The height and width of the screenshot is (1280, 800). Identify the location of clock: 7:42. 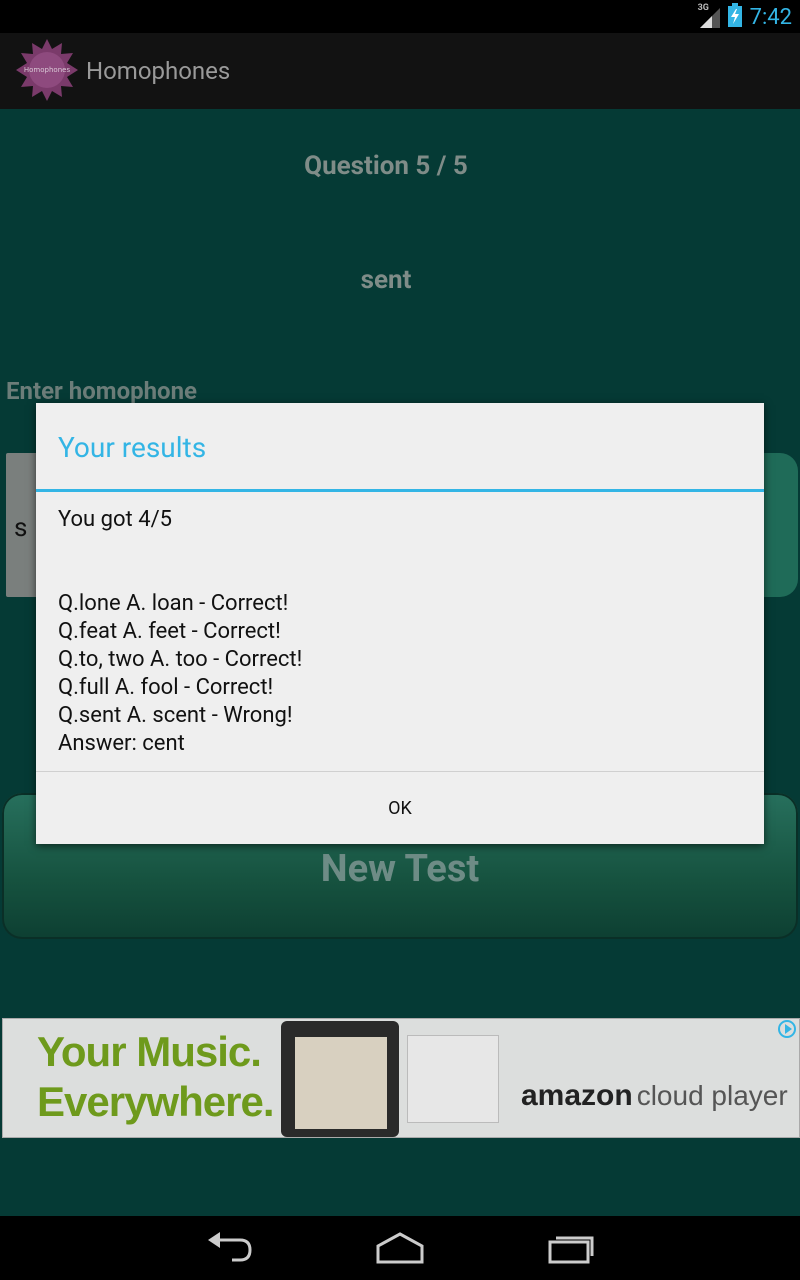
(770, 17).